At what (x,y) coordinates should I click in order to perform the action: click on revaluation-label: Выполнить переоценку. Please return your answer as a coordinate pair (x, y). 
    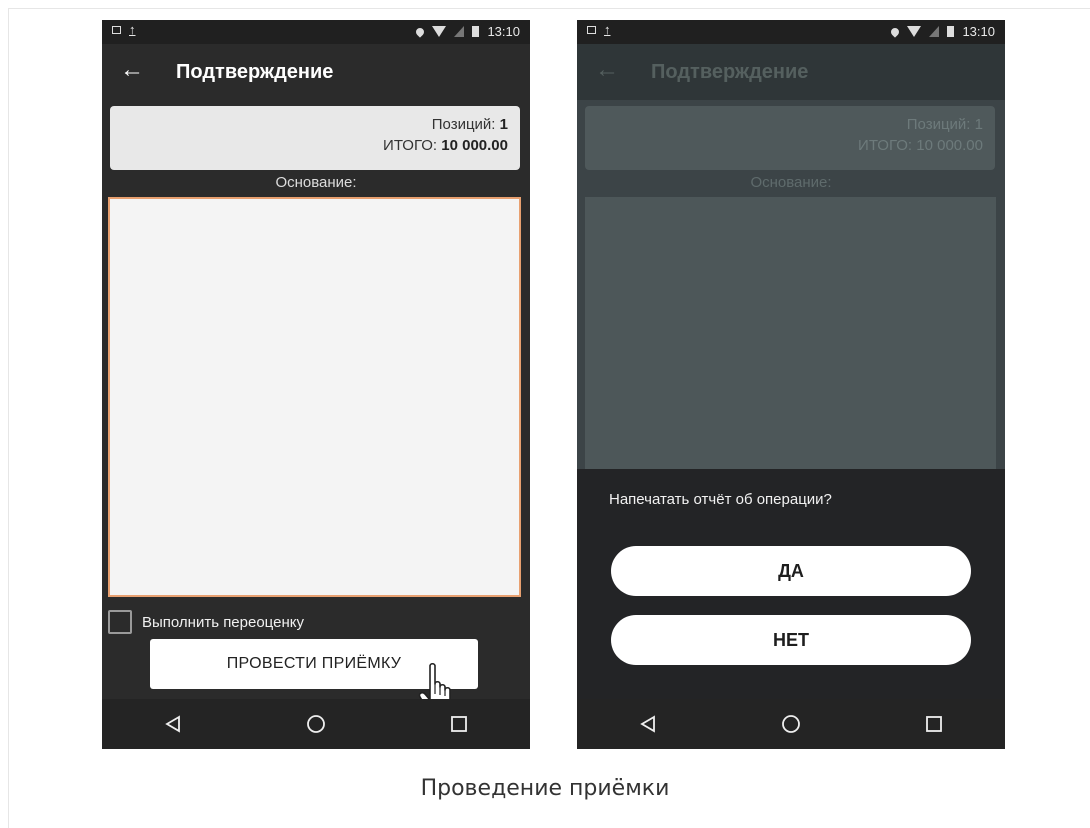
    Looking at the image, I should click on (223, 622).